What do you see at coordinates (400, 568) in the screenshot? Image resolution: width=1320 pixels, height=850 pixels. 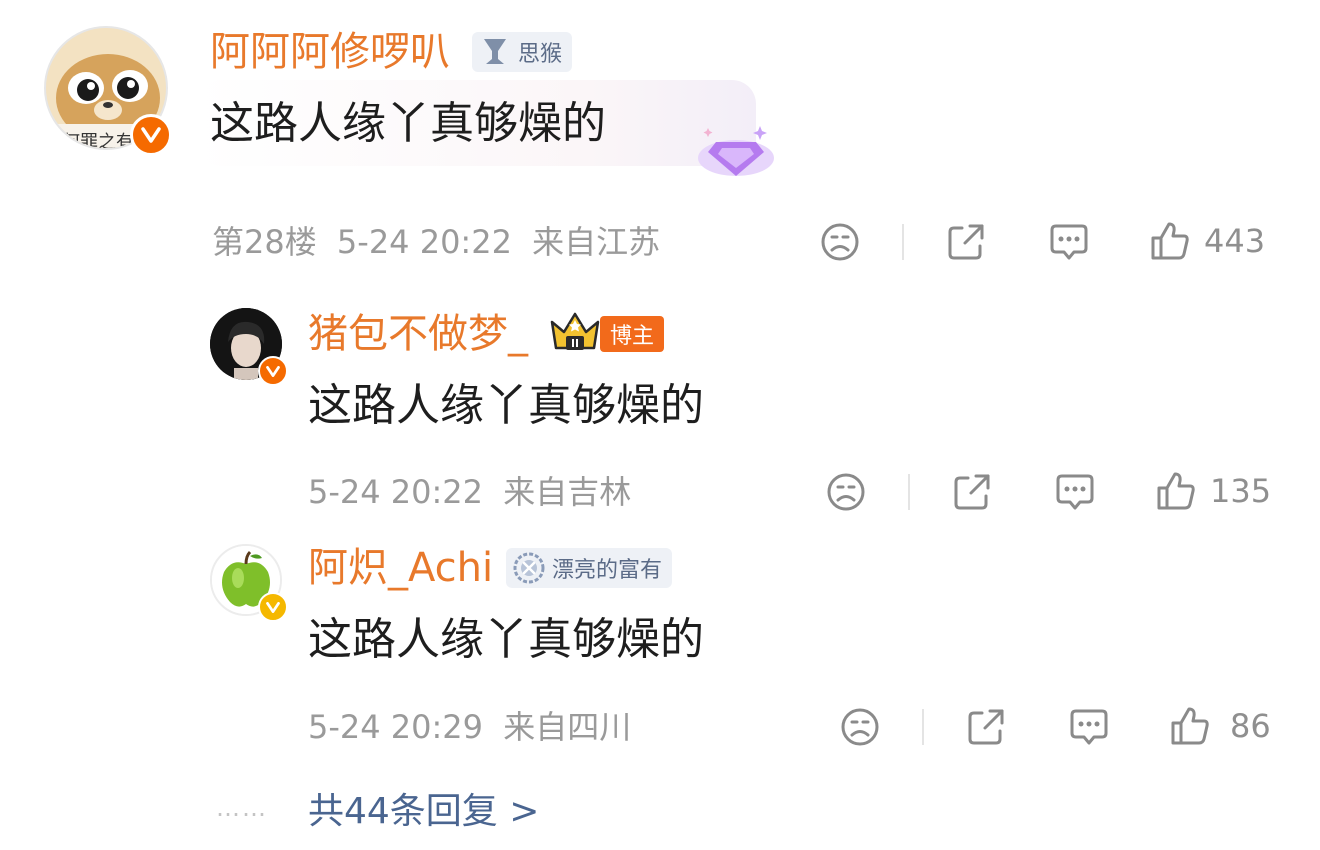 I see `reply-username: 阿炽_Achi` at bounding box center [400, 568].